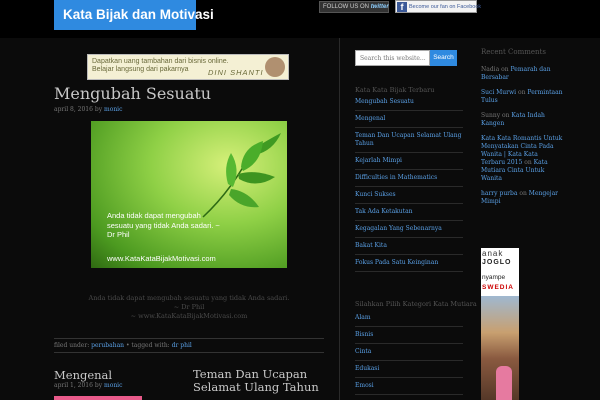 The image size is (600, 400). What do you see at coordinates (189, 316) in the screenshot?
I see `caption-line-3: ~ www.KataKataBijakMotivasi.com` at bounding box center [189, 316].